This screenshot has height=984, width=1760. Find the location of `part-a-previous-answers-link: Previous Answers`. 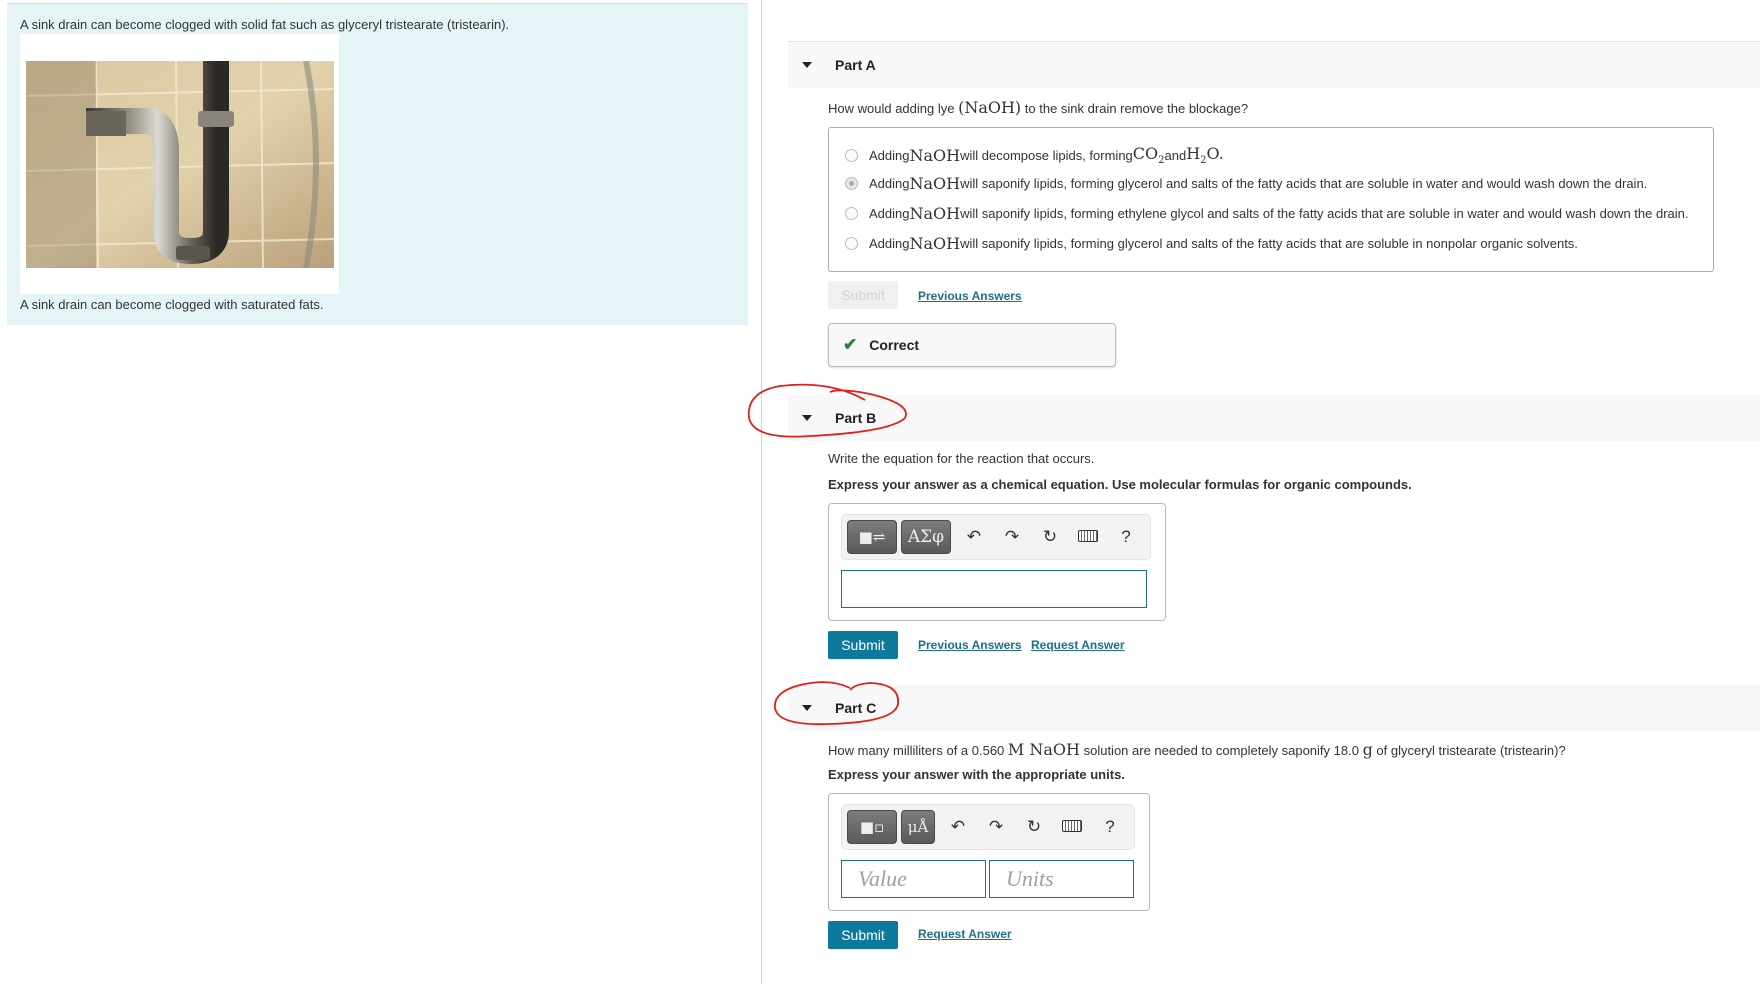

part-a-previous-answers-link: Previous Answers is located at coordinates (970, 296).